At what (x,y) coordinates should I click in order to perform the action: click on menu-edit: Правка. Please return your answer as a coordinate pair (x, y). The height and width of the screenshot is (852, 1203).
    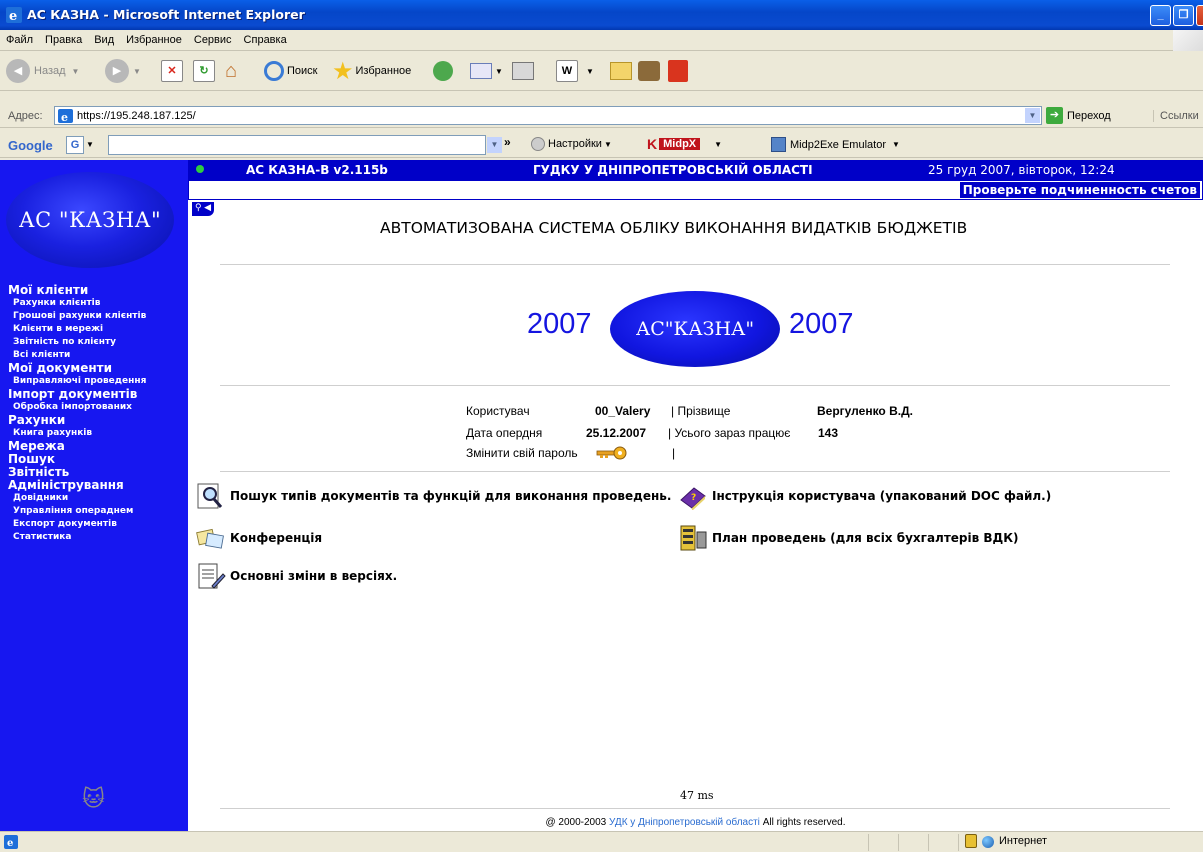
    Looking at the image, I should click on (63, 38).